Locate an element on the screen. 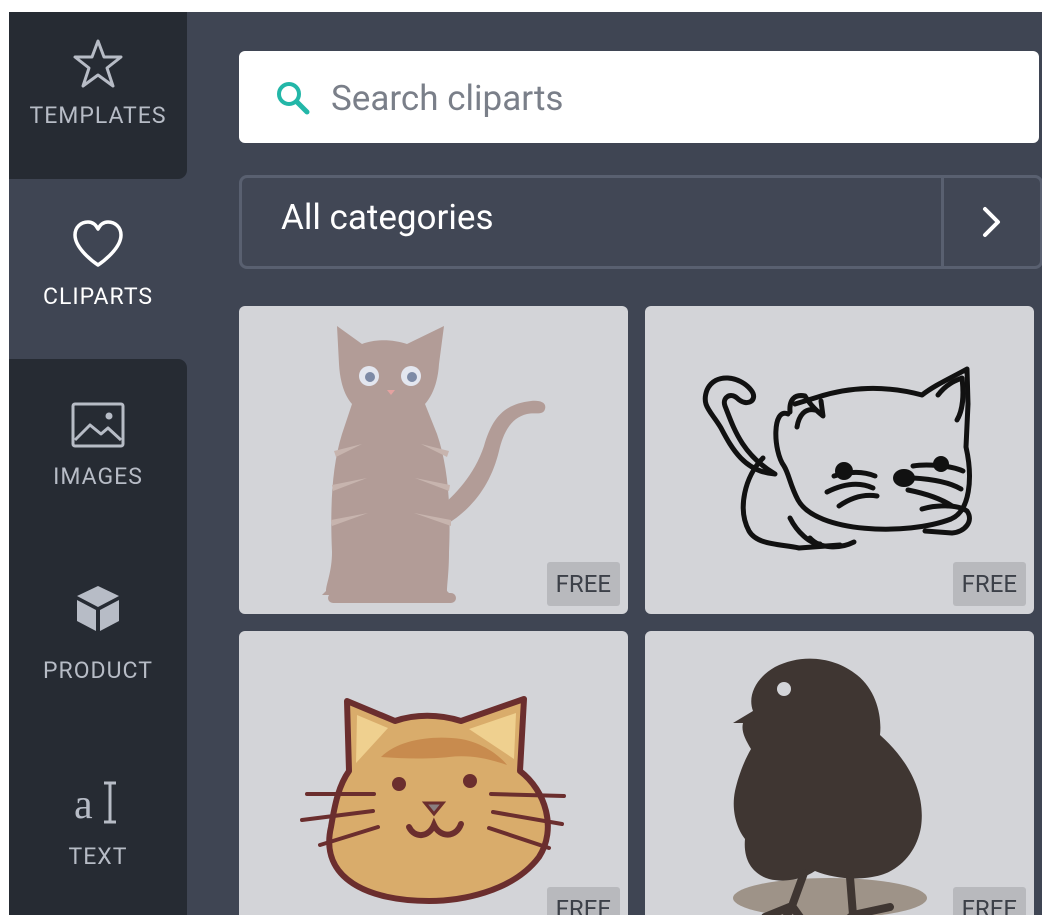  sidebar-item-label: IMAGES is located at coordinates (98, 476).